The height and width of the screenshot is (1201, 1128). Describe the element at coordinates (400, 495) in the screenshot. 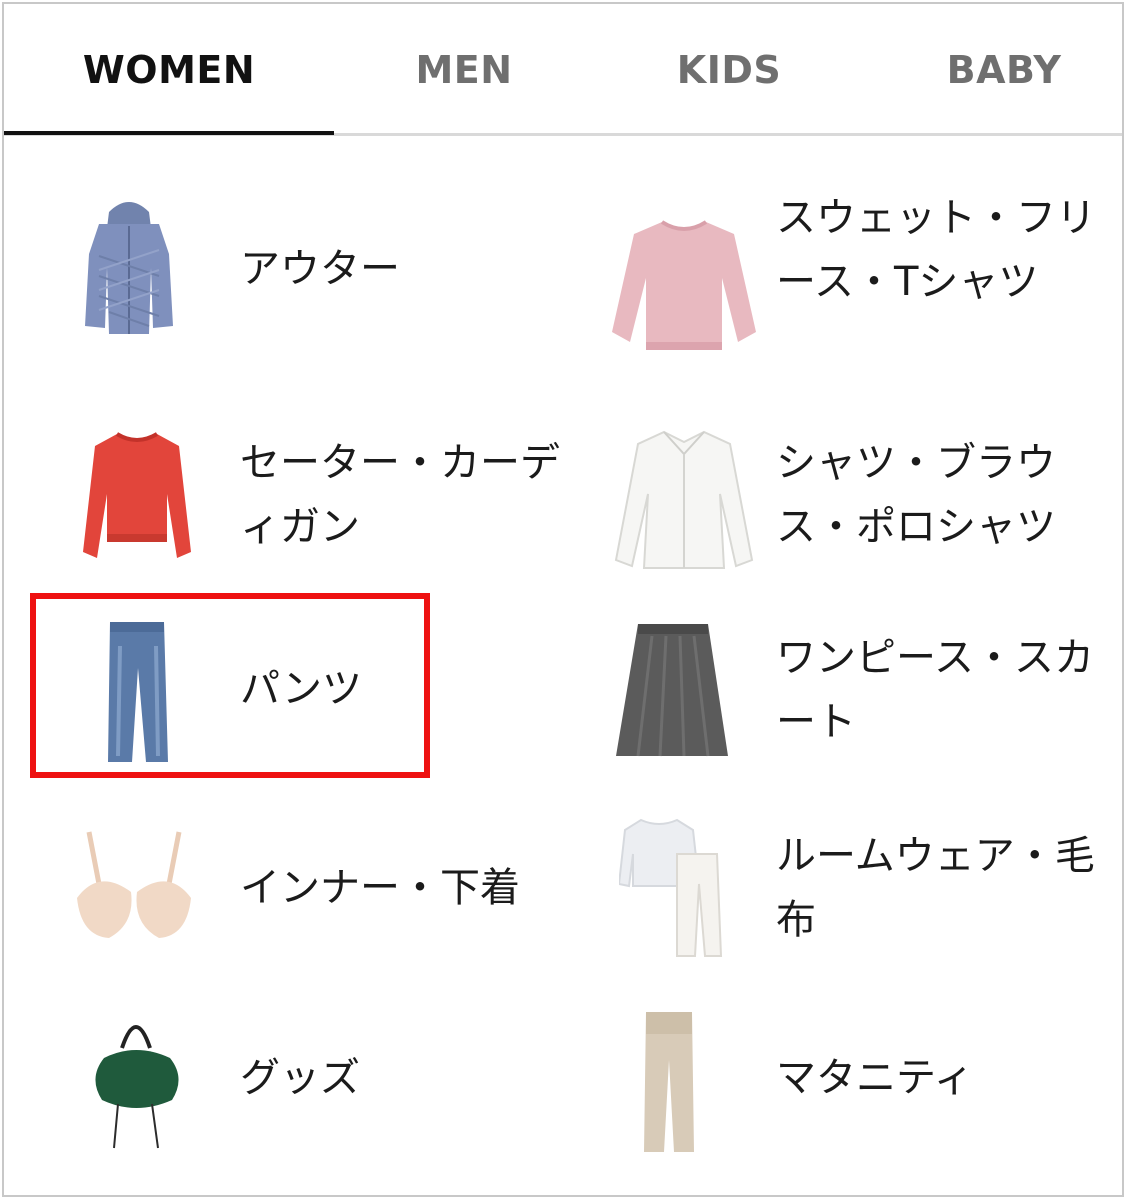

I see `category-label: セーター・カーディガン` at that location.